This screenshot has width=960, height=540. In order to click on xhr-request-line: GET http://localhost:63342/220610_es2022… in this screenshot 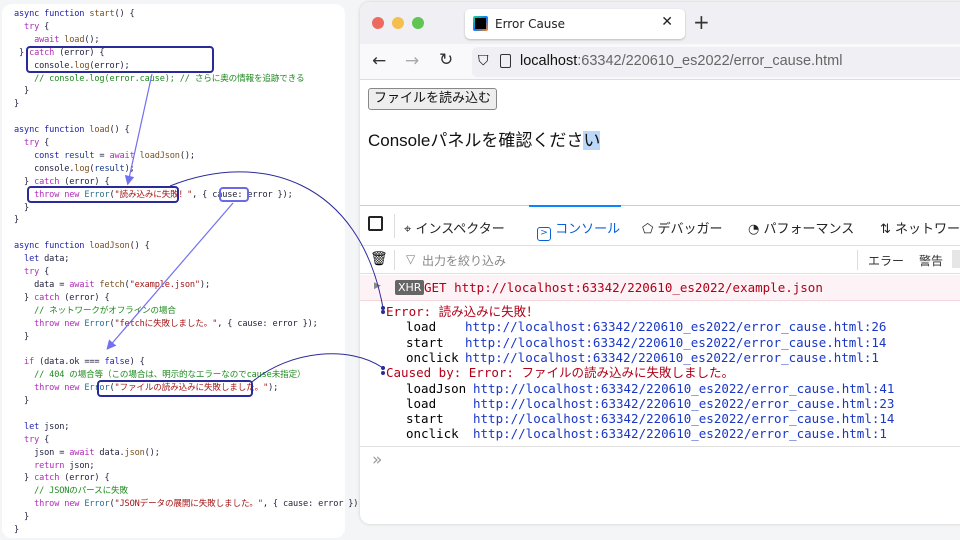, I will do `click(623, 287)`.